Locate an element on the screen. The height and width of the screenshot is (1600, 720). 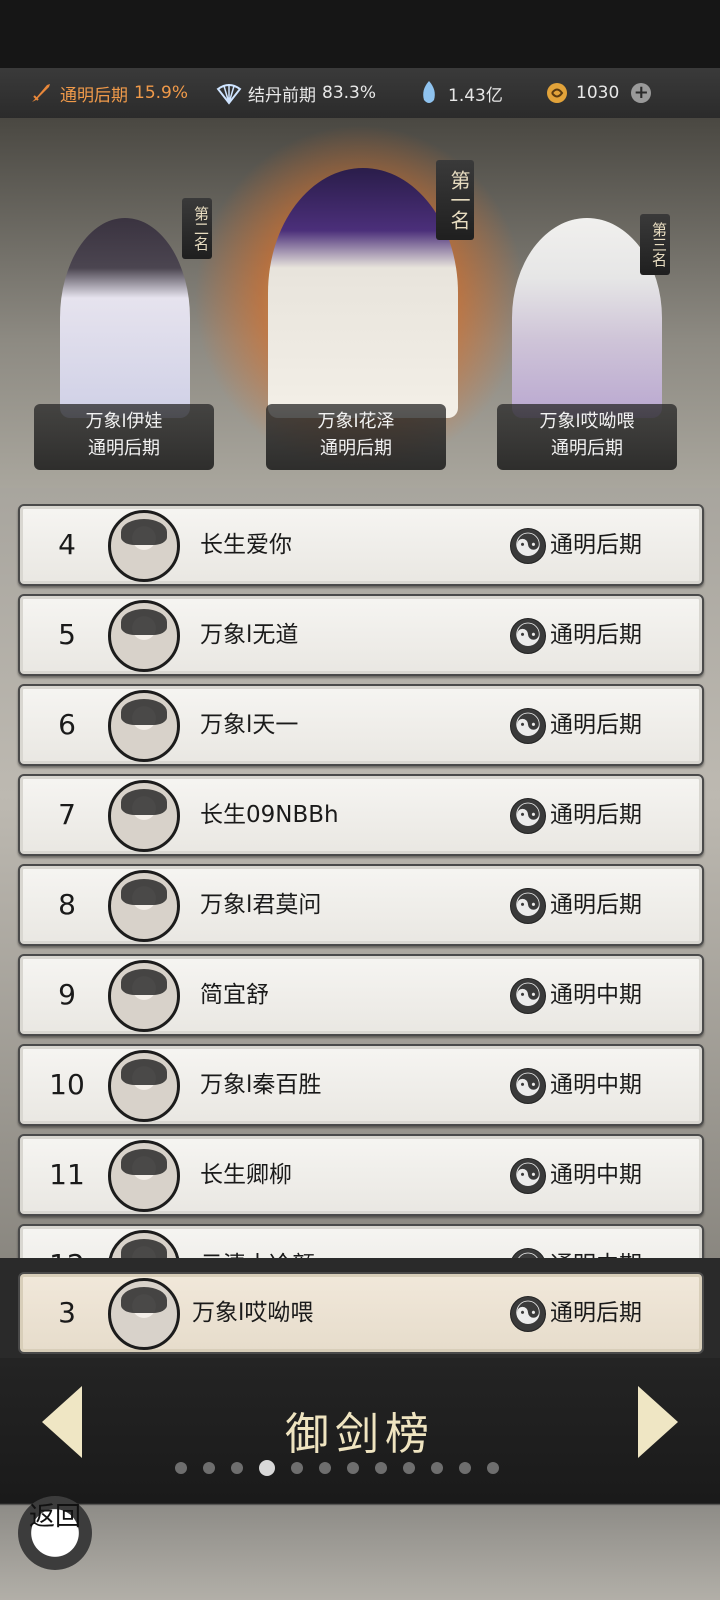
my-rank: 3 is located at coordinates (67, 1312).